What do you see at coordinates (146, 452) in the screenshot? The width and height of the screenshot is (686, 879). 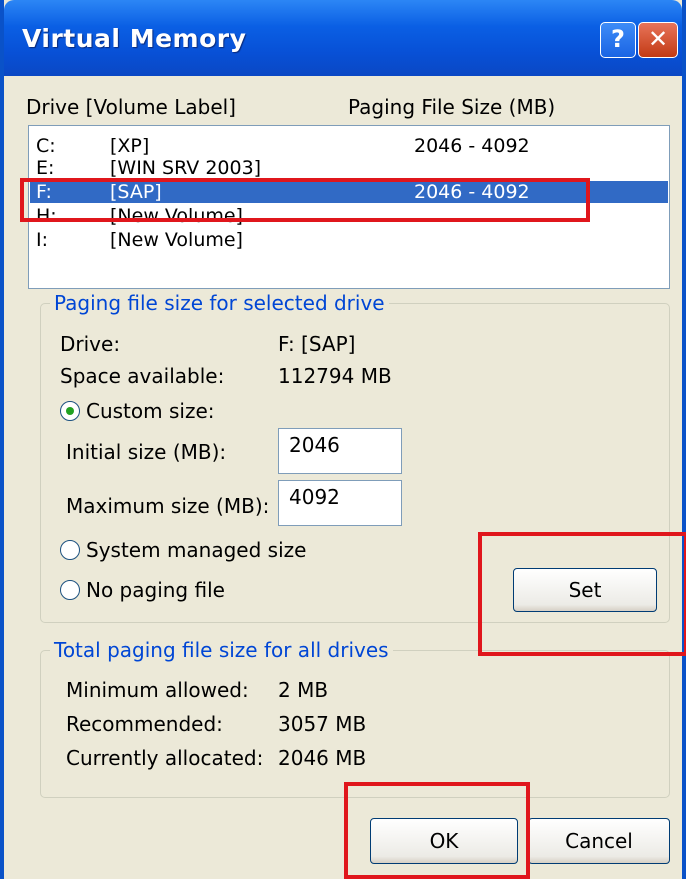 I see `initial-size-label: Initial size (MB):` at bounding box center [146, 452].